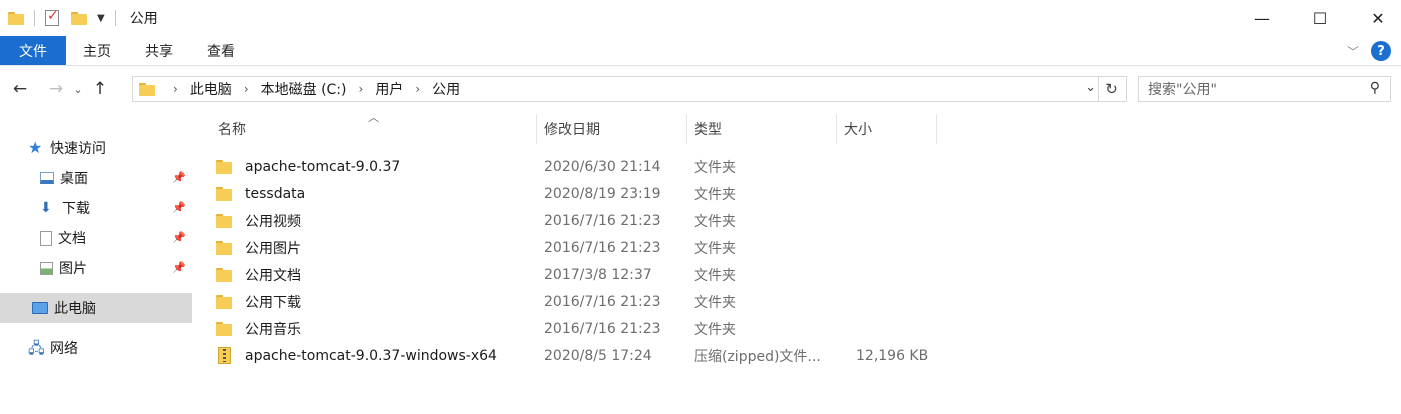 The image size is (1401, 414). What do you see at coordinates (323, 166) in the screenshot?
I see `file-name: apache-tomcat-9.0.37` at bounding box center [323, 166].